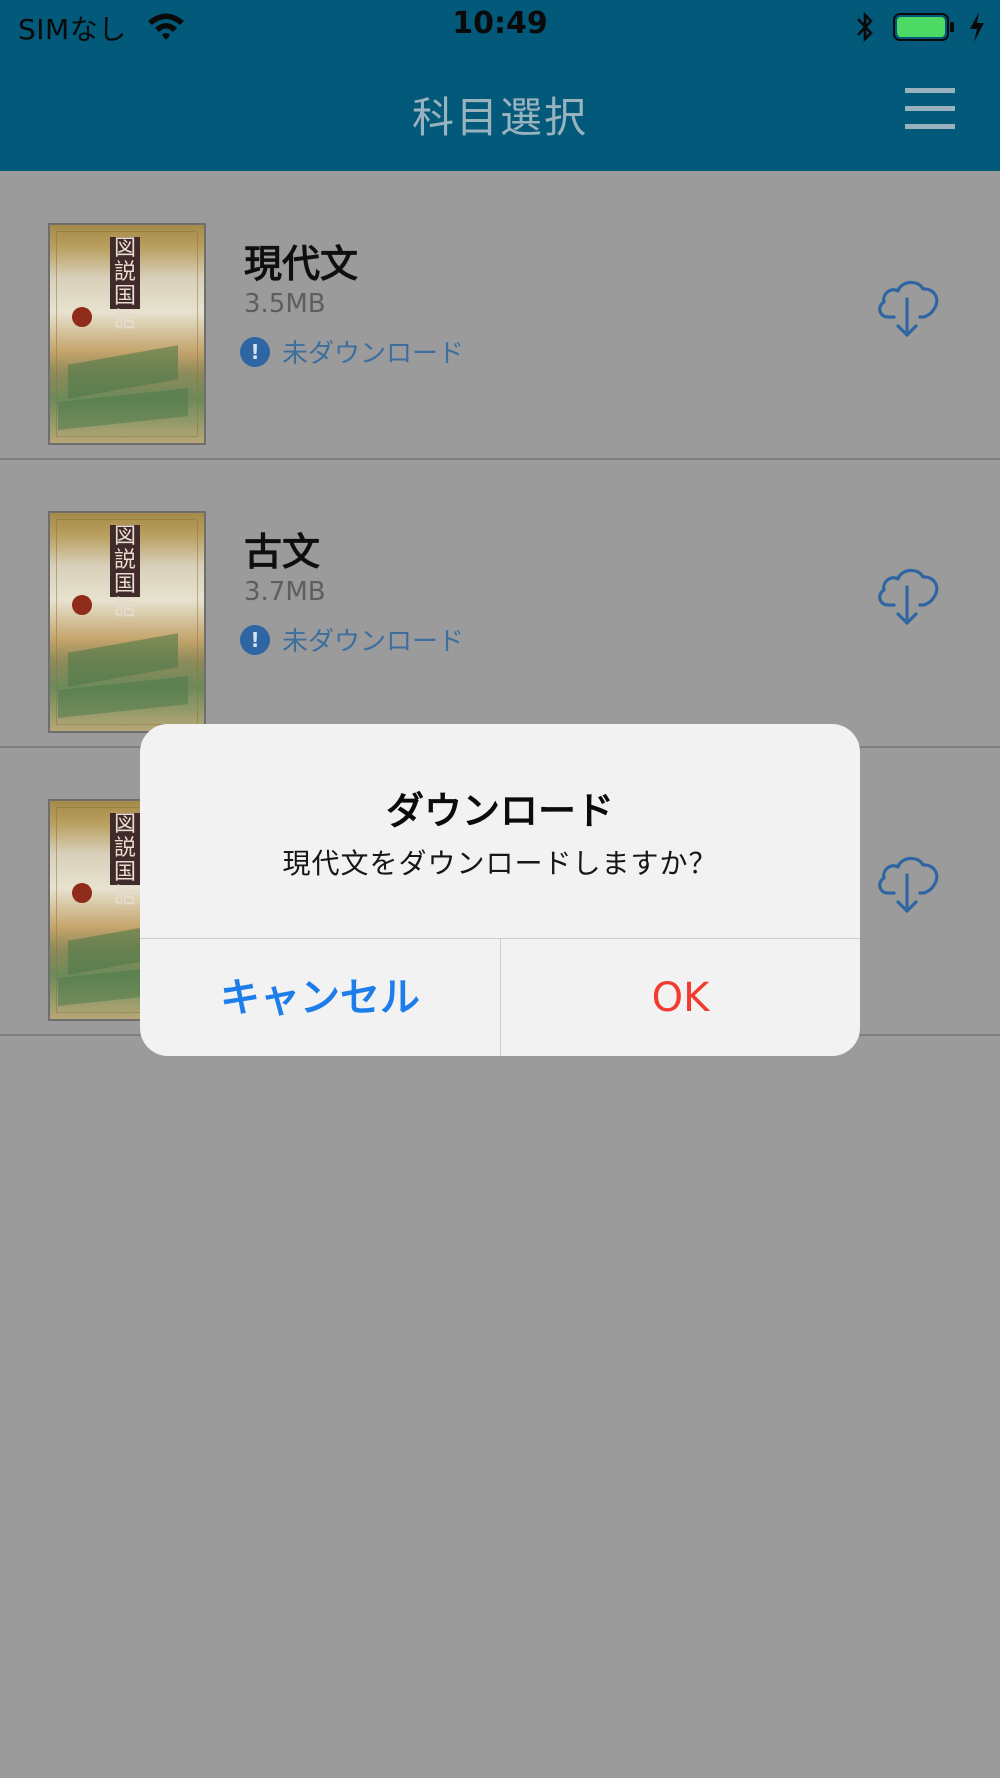 The image size is (1000, 1778). What do you see at coordinates (285, 592) in the screenshot?
I see `file-size: 3.7MB` at bounding box center [285, 592].